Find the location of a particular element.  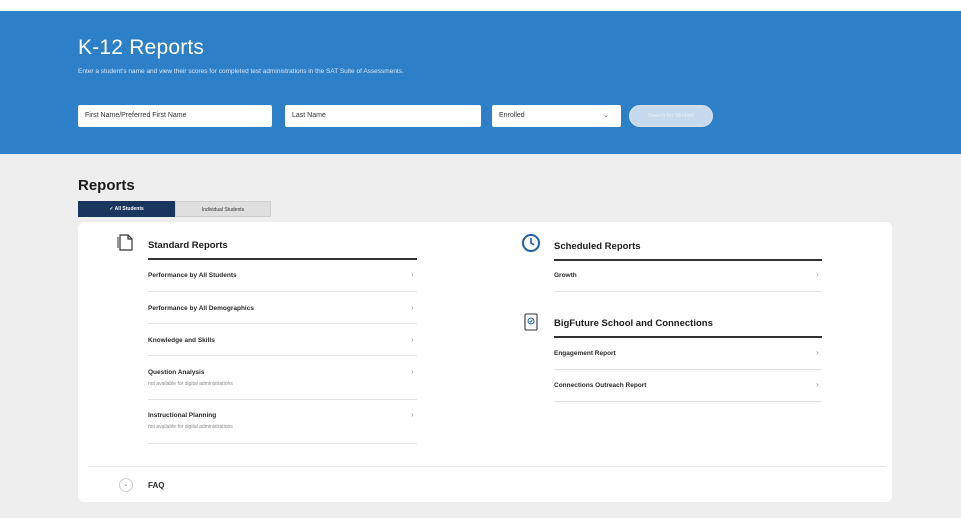

bigfuture-rule is located at coordinates (688, 337).